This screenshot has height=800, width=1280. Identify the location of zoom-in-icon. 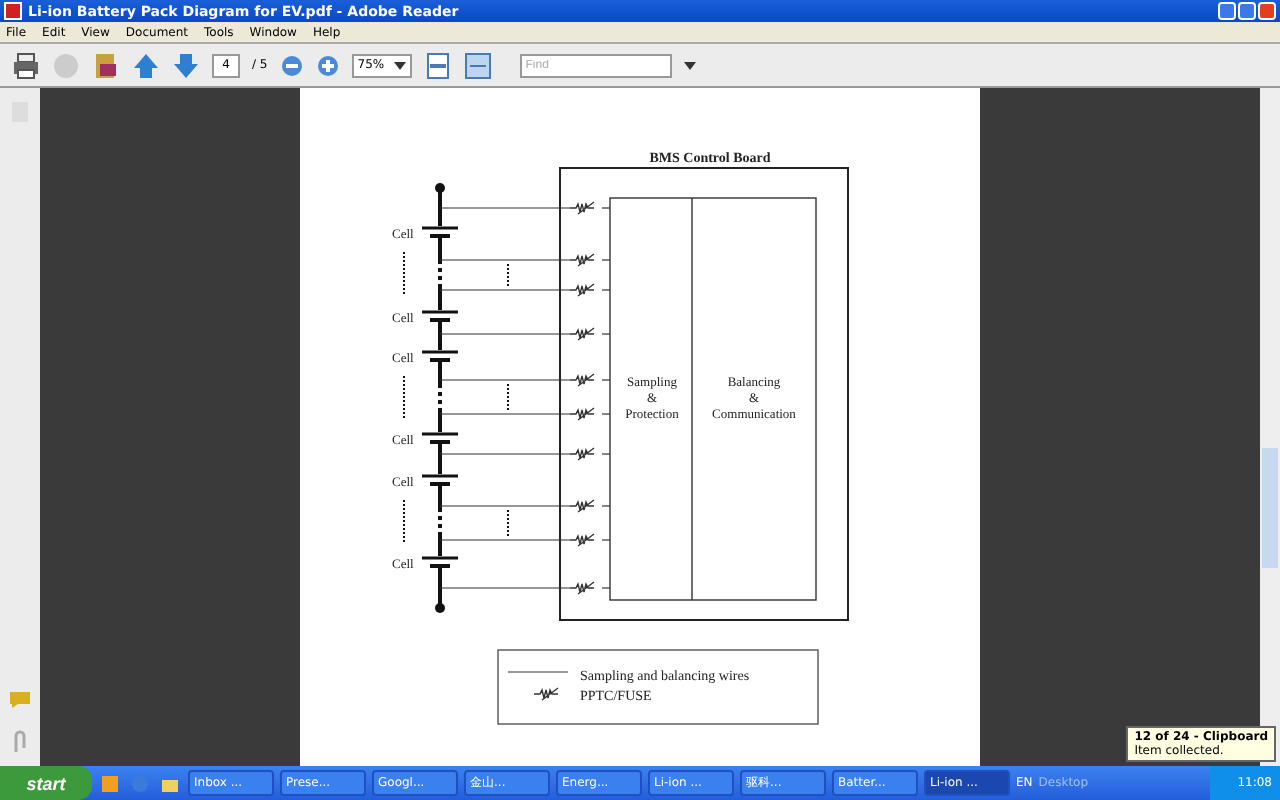
(327, 65).